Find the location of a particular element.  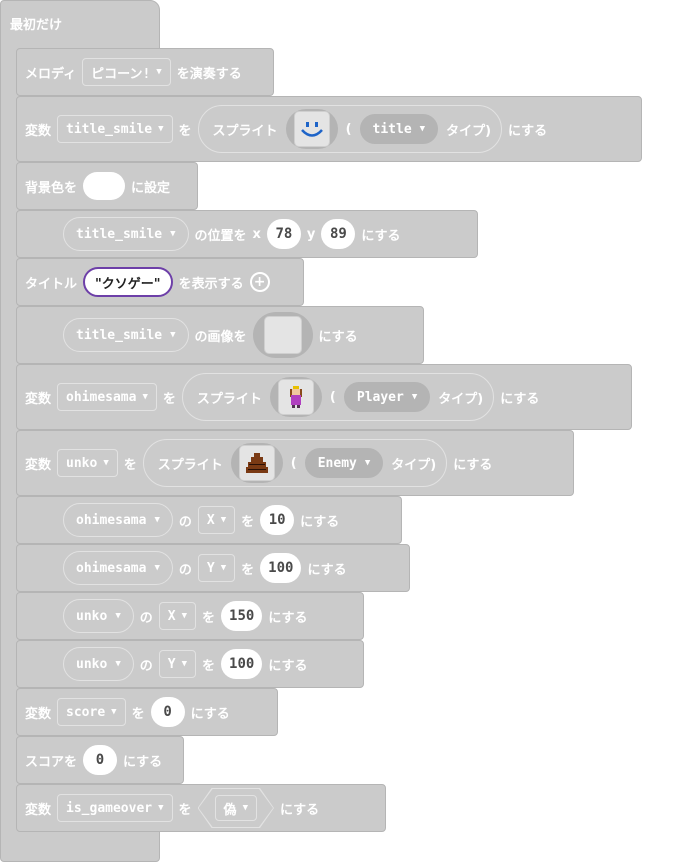

show-title-block: タイトル "クソゲー" を表示する + is located at coordinates (160, 282).